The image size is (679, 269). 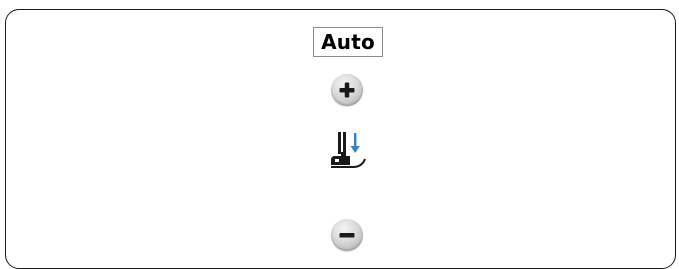 I want to click on presser-foot-height-icon, so click(x=349, y=151).